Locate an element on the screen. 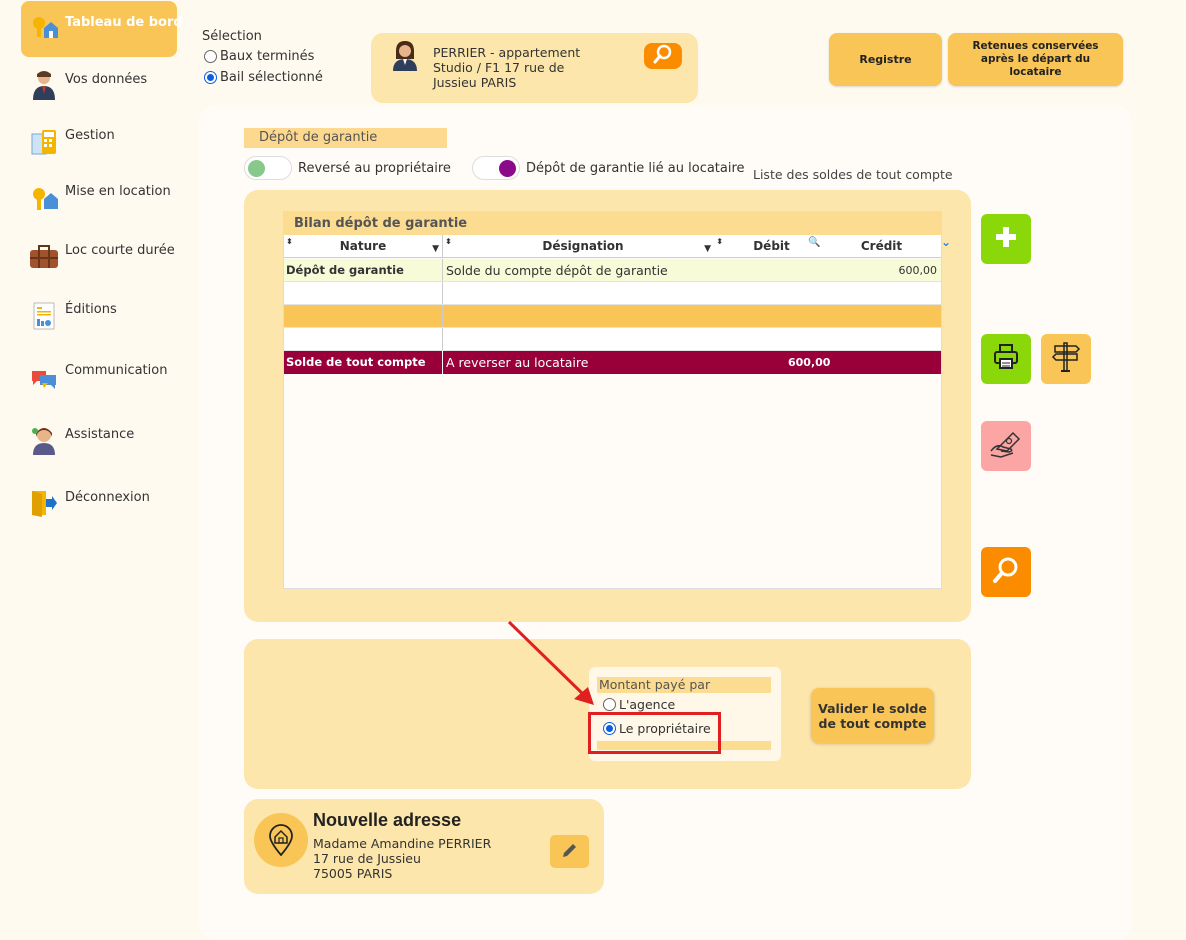 The width and height of the screenshot is (1186, 940). address-name: Madame Amandine PERRIER is located at coordinates (402, 843).